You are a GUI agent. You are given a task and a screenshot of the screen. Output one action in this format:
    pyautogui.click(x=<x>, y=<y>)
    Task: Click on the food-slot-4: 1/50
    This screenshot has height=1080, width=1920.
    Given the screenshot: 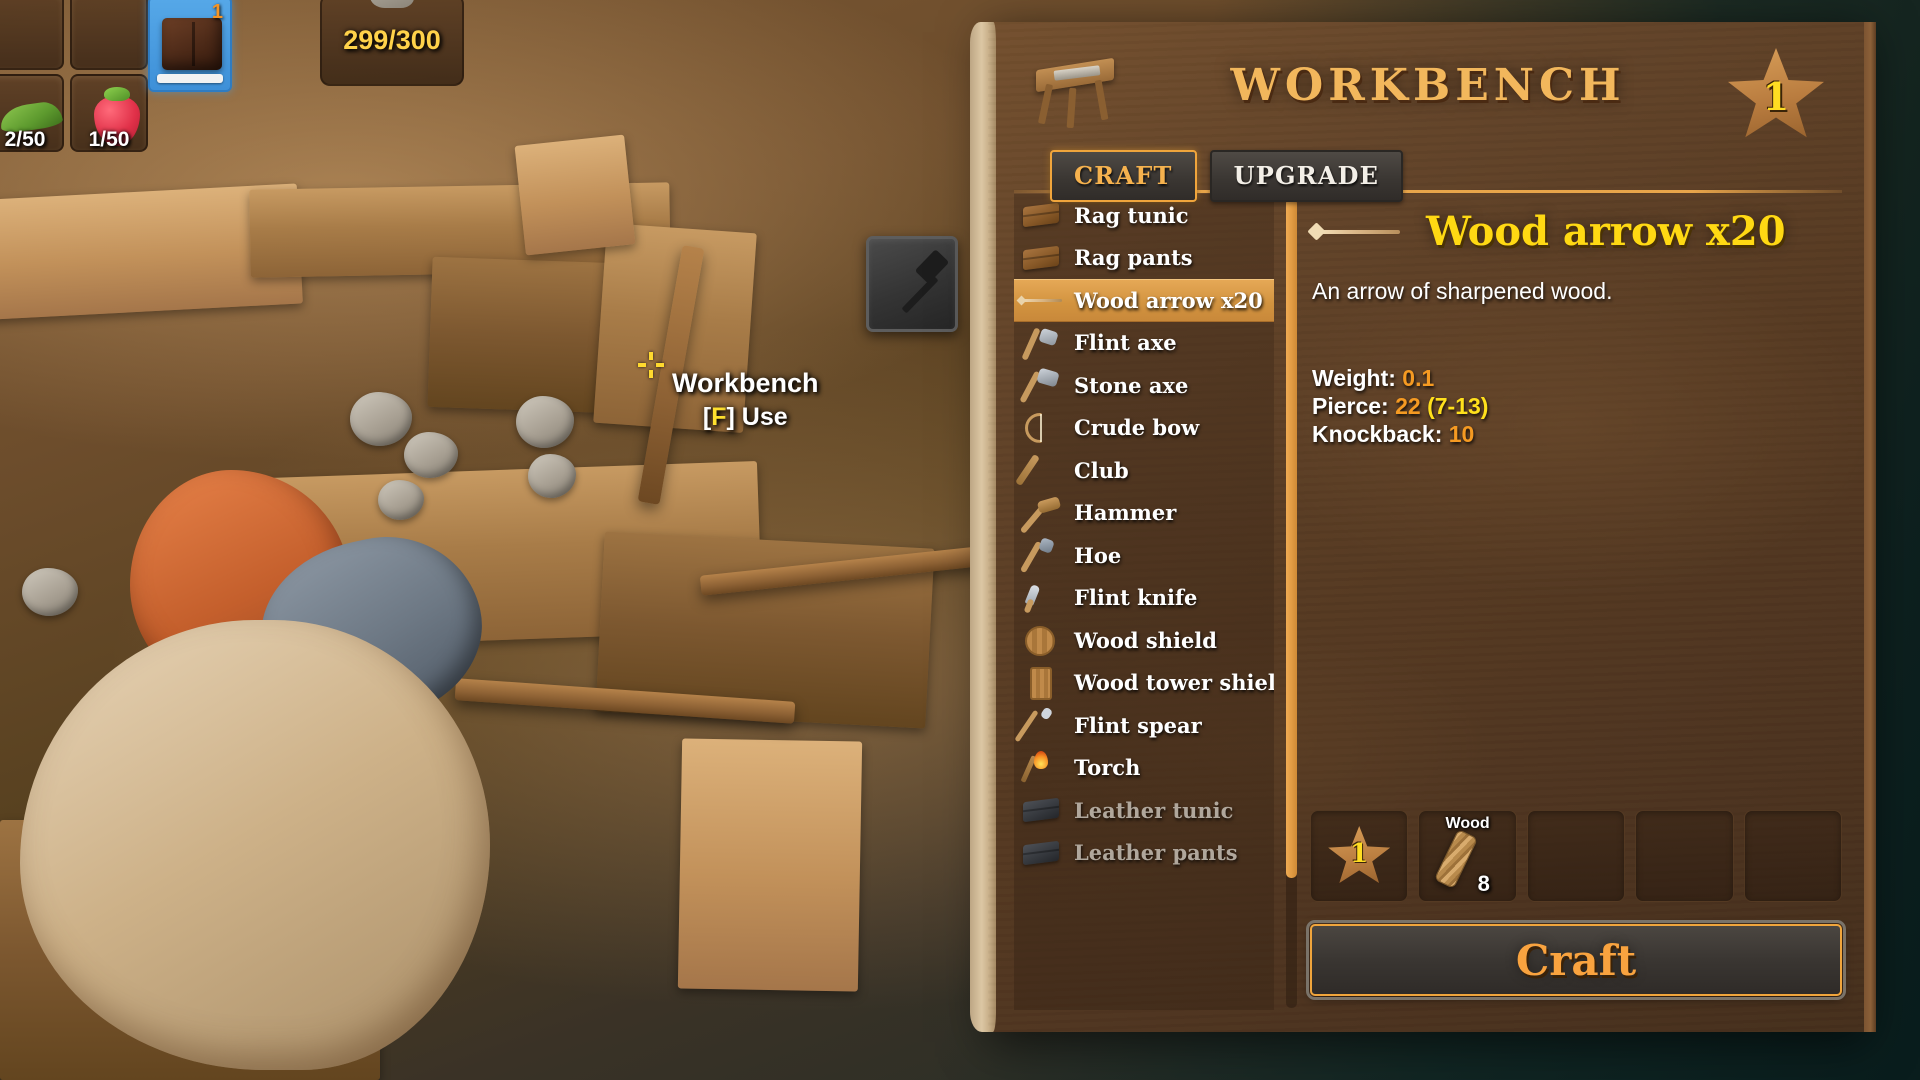 What is the action you would take?
    pyautogui.click(x=109, y=113)
    